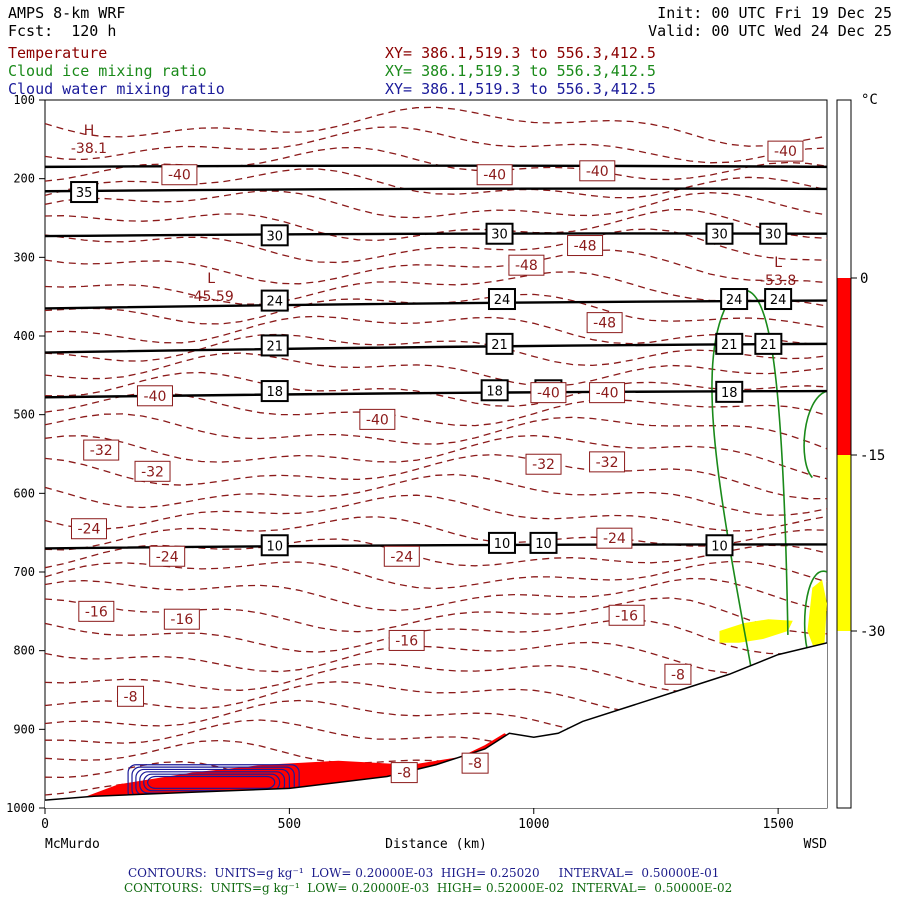 The width and height of the screenshot is (900, 900). Describe the element at coordinates (89, 149) in the screenshot. I see `extremum-value: -38.1` at that location.